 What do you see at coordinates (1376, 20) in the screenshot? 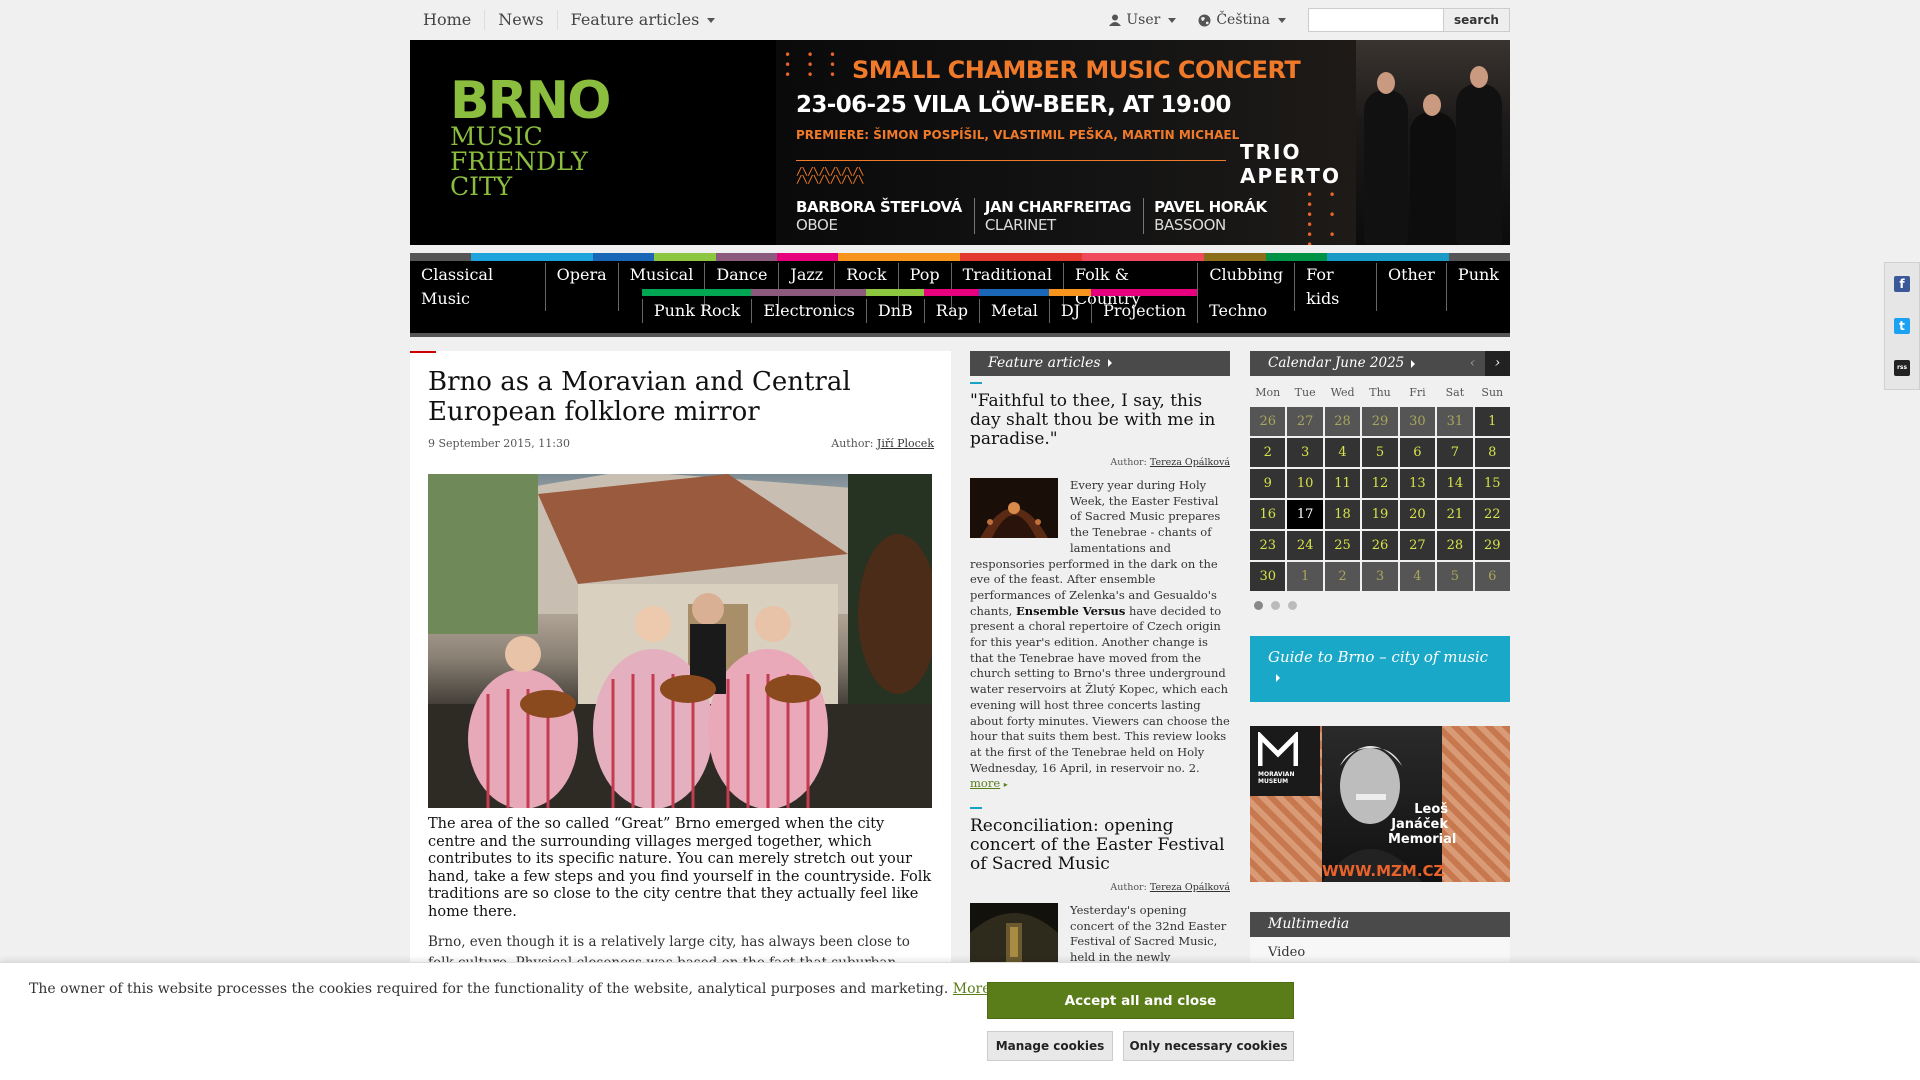
I see `search-input` at bounding box center [1376, 20].